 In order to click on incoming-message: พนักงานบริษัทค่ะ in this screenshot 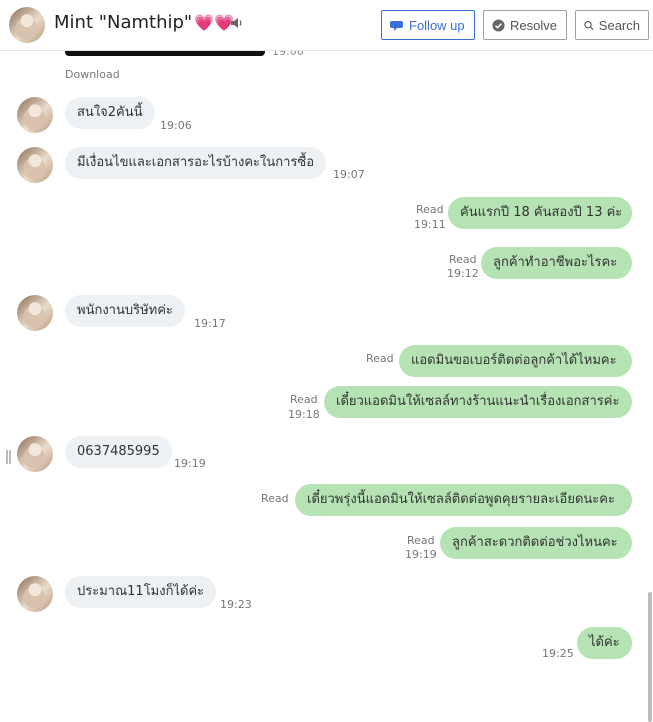, I will do `click(125, 311)`.